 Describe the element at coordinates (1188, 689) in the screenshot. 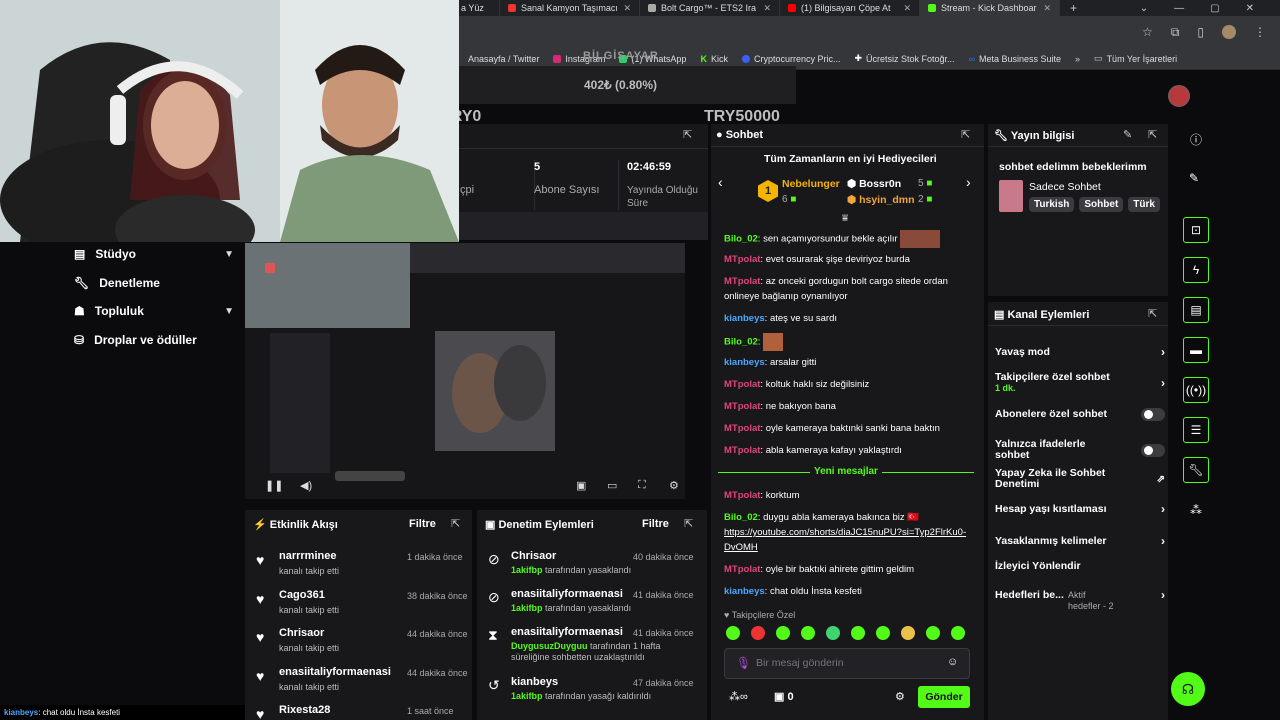

I see `support-icon: ☊` at that location.